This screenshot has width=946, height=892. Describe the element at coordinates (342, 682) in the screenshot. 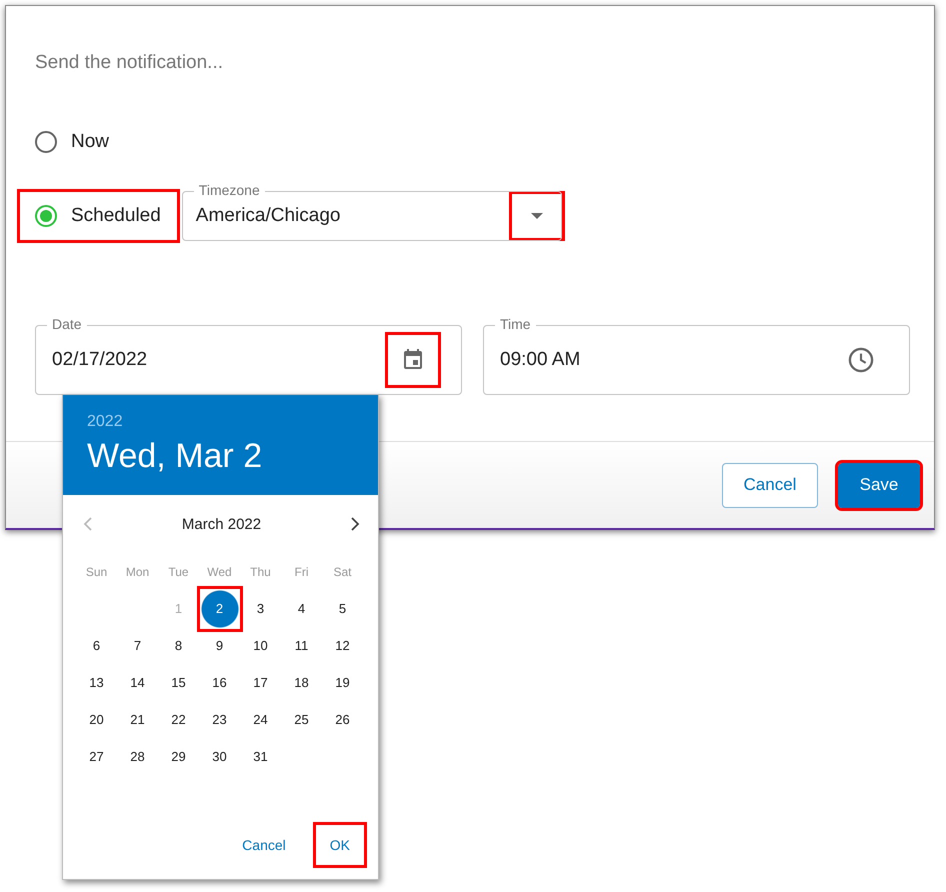

I see `calendar-day: 19` at that location.